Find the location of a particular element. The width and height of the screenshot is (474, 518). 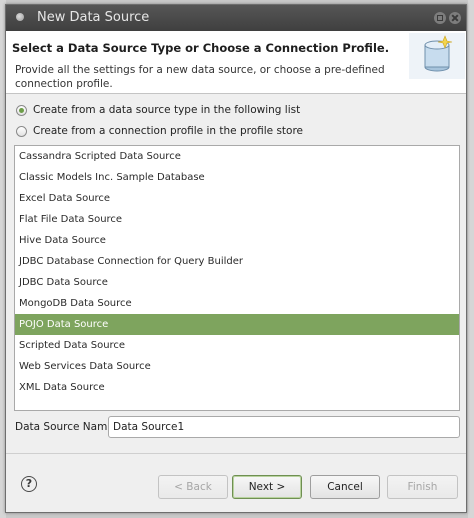

close-button is located at coordinates (455, 18).